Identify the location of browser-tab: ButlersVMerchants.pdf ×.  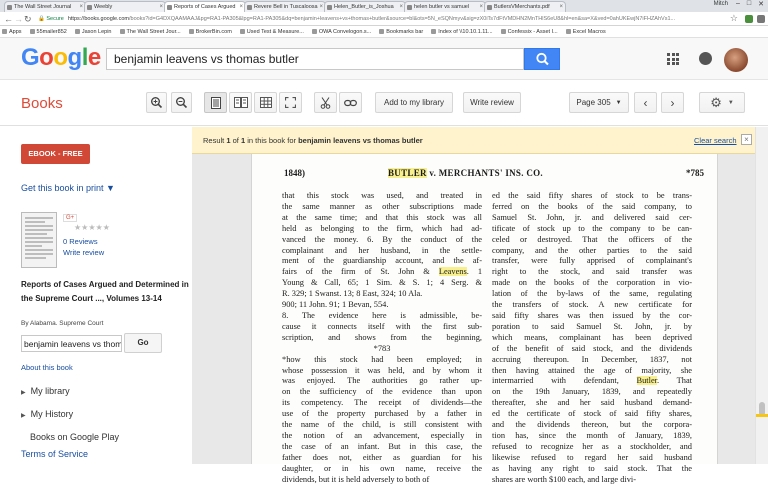
(525, 6).